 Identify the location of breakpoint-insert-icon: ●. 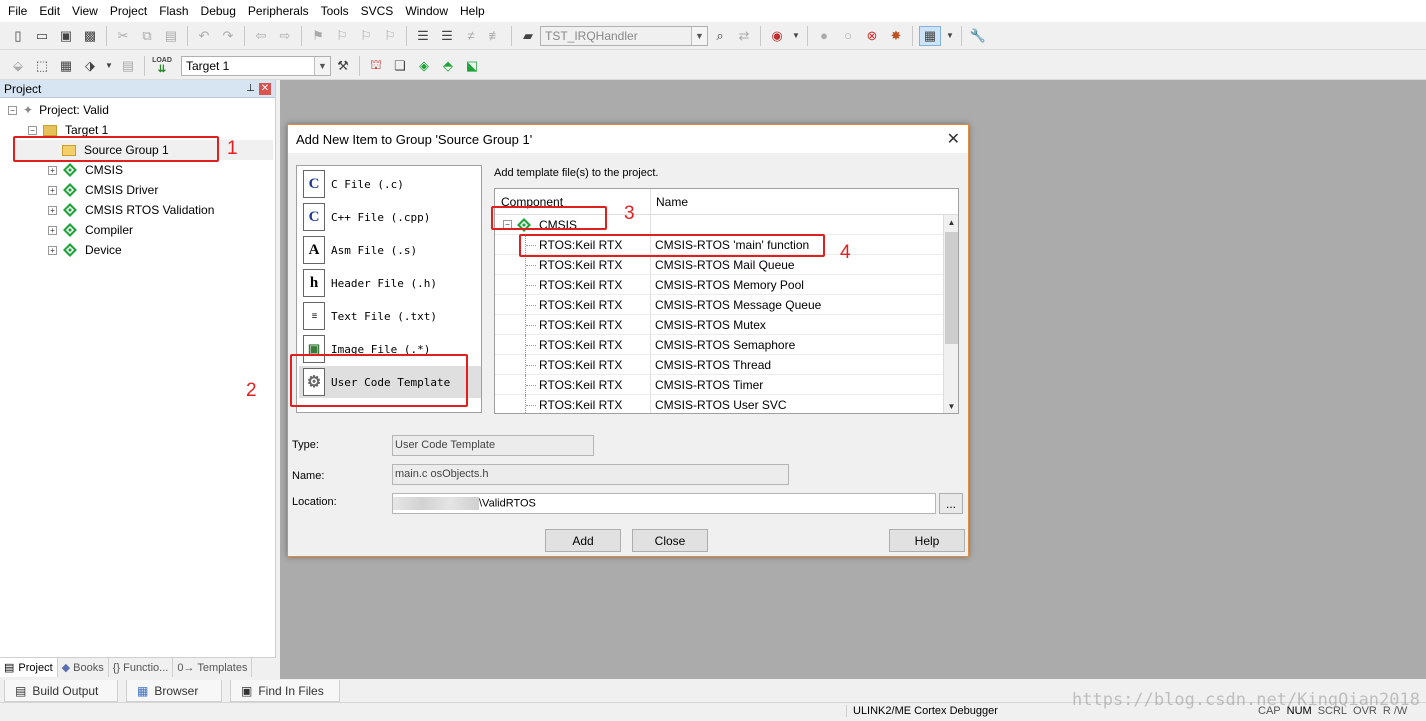
(824, 36).